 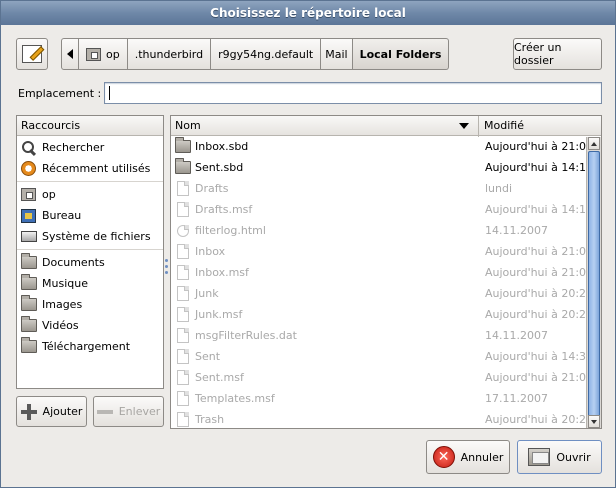 I want to click on file-name-cell: Sent.msf, so click(x=325, y=377).